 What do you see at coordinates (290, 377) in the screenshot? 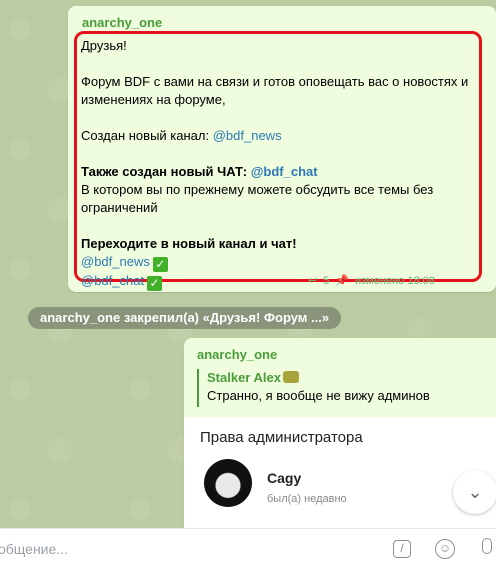
I see `badge-icon` at bounding box center [290, 377].